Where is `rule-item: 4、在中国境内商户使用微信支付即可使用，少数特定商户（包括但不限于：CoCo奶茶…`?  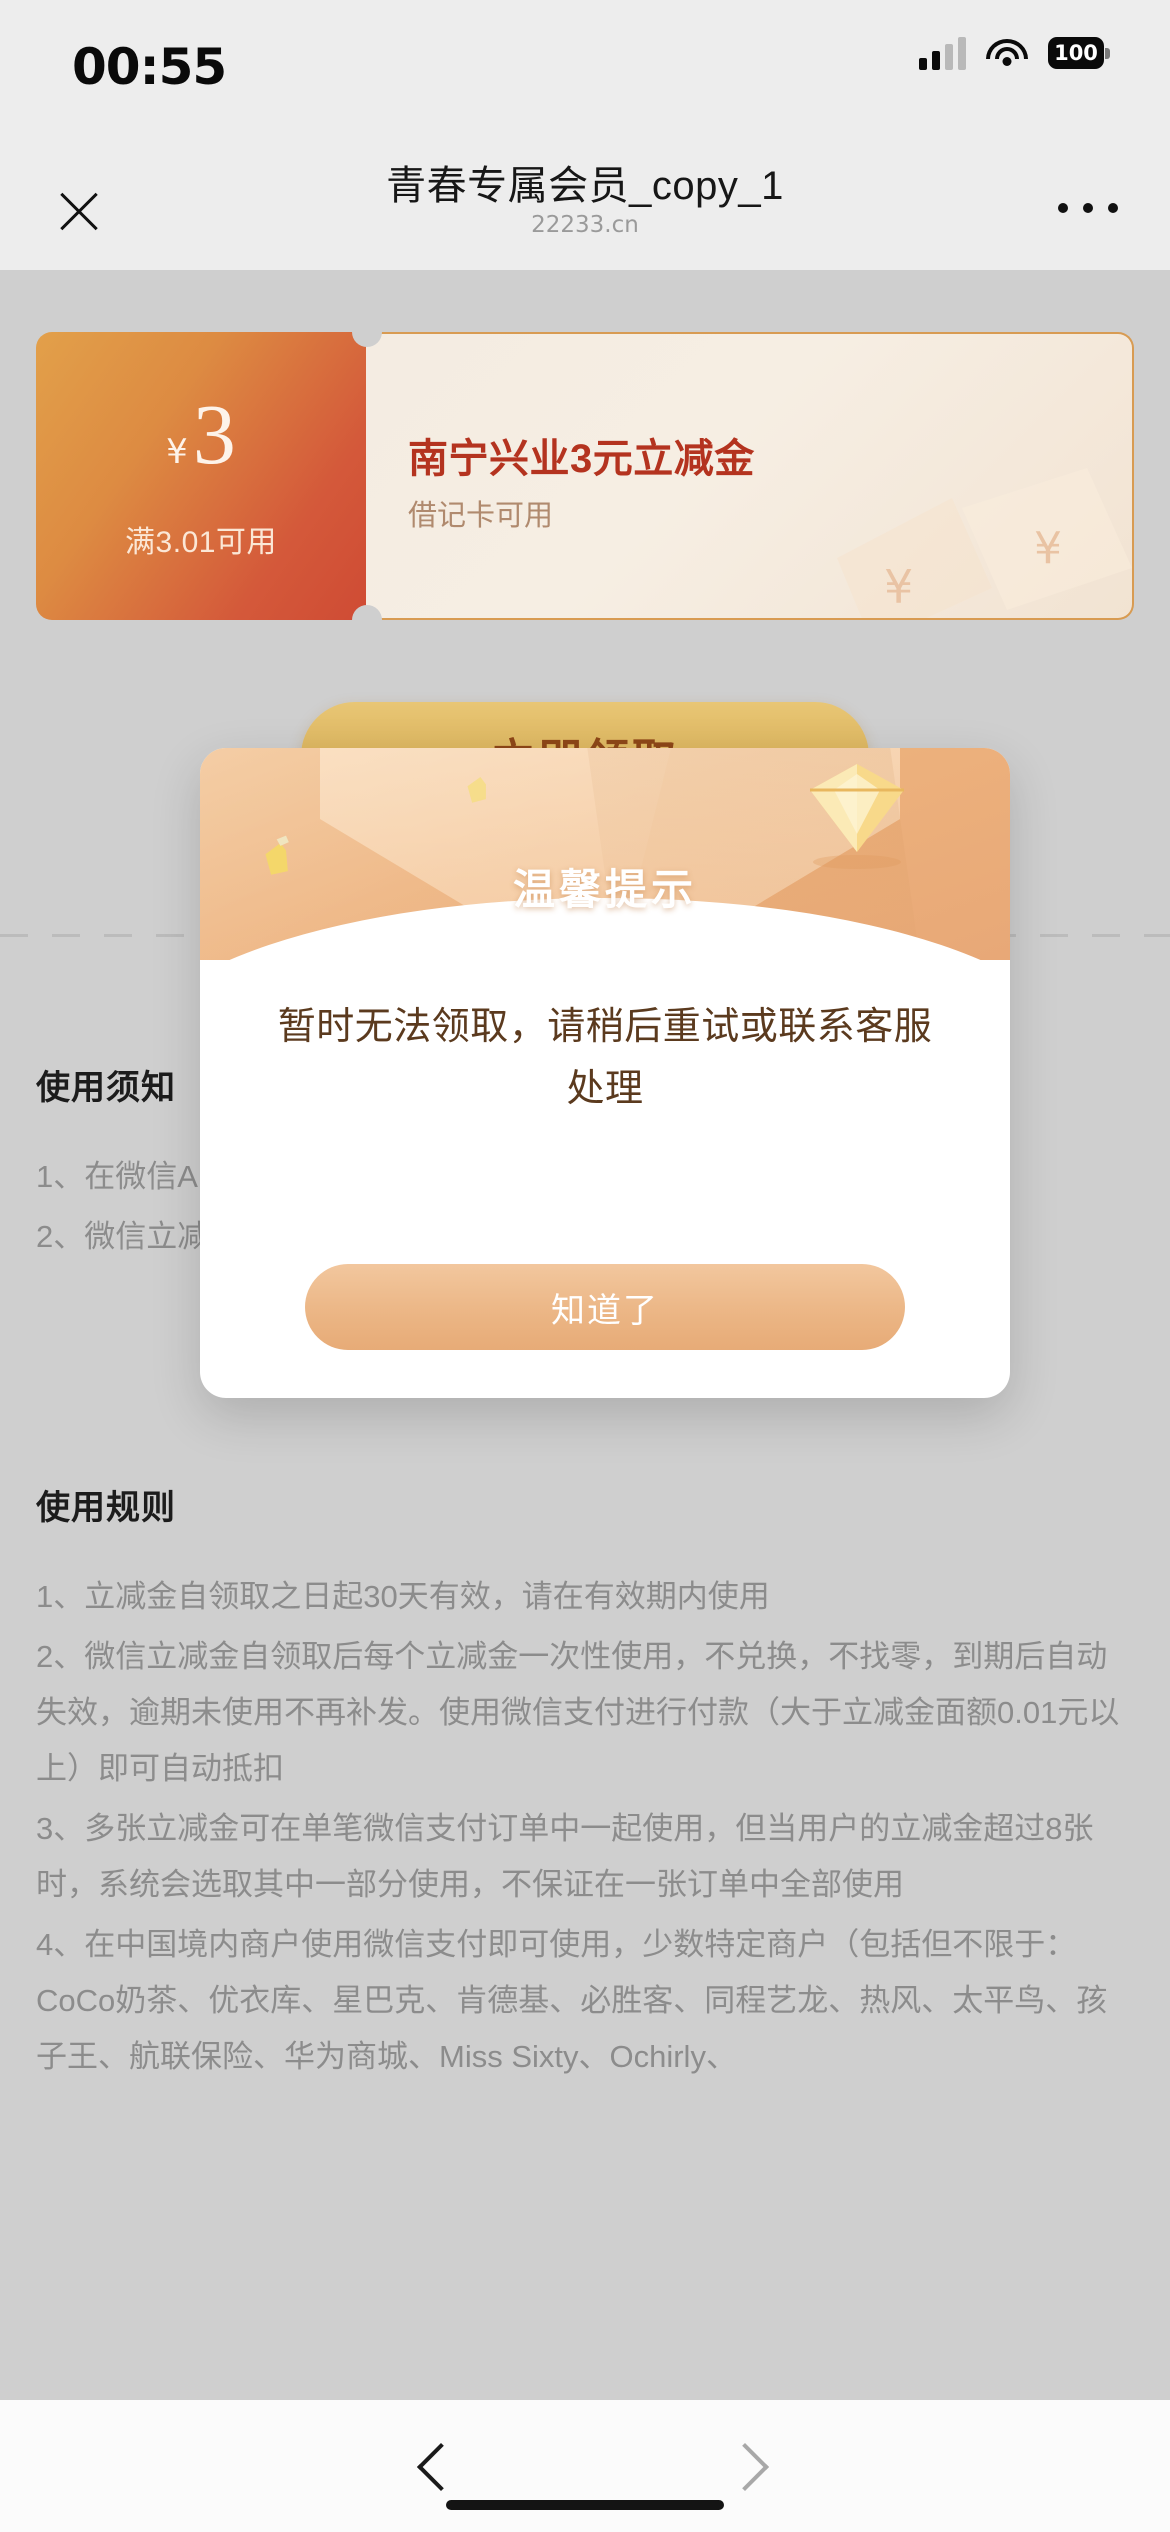
rule-item: 4、在中国境内商户使用微信支付即可使用，少数特定商户（包括但不限于：CoCo奶茶… is located at coordinates (572, 2000).